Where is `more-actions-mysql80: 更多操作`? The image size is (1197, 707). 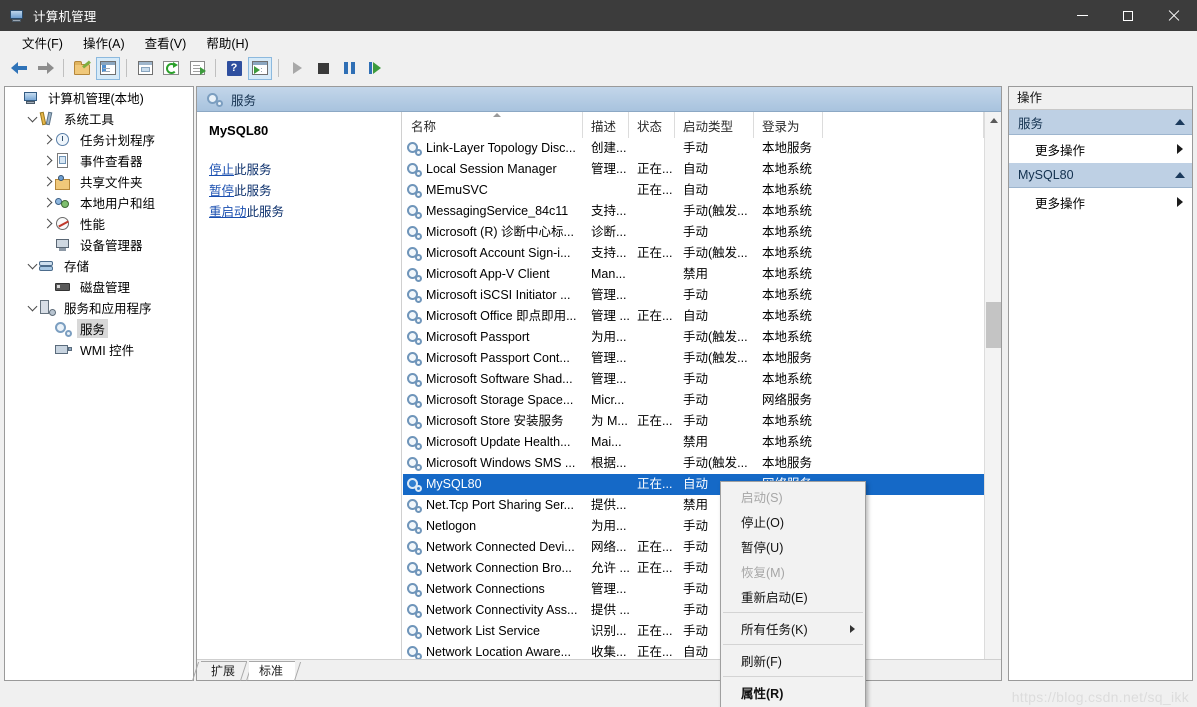 more-actions-mysql80: 更多操作 is located at coordinates (1100, 202).